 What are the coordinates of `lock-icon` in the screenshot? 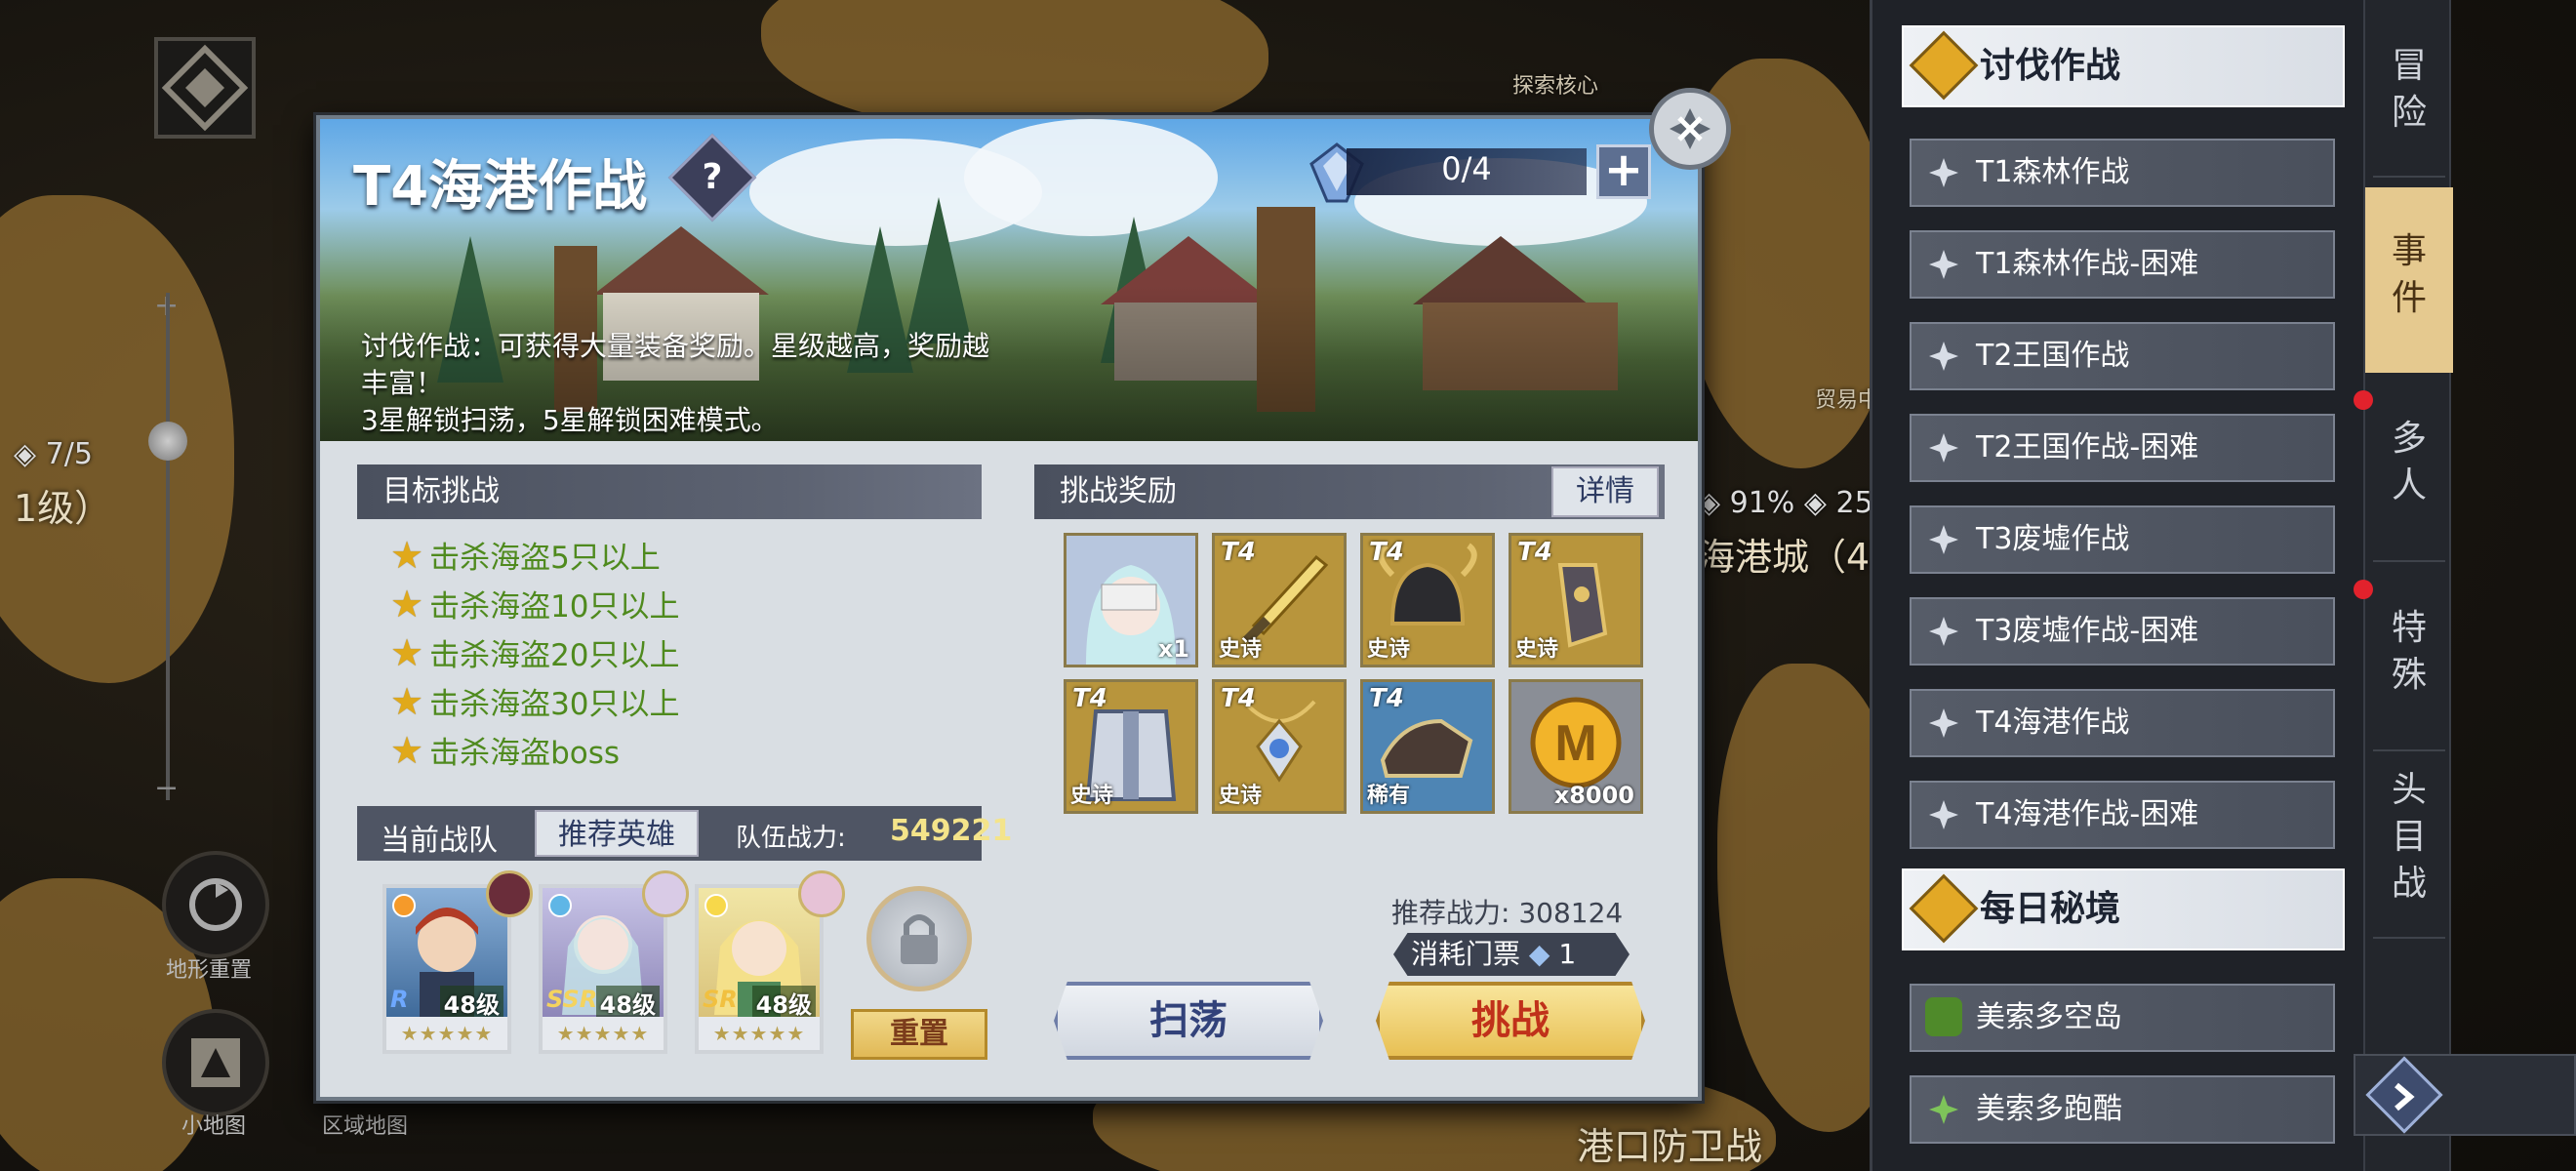 It's located at (919, 939).